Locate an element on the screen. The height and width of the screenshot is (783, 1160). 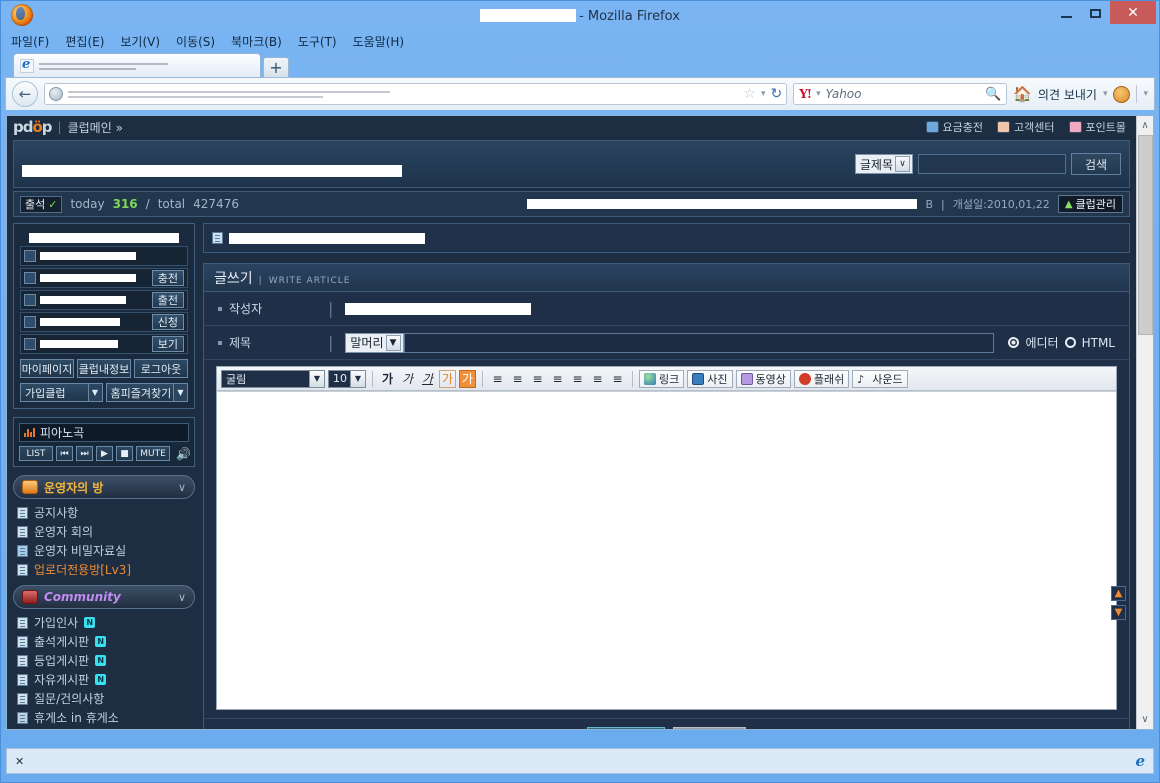
font-color-button: 가 is located at coordinates (447, 378).